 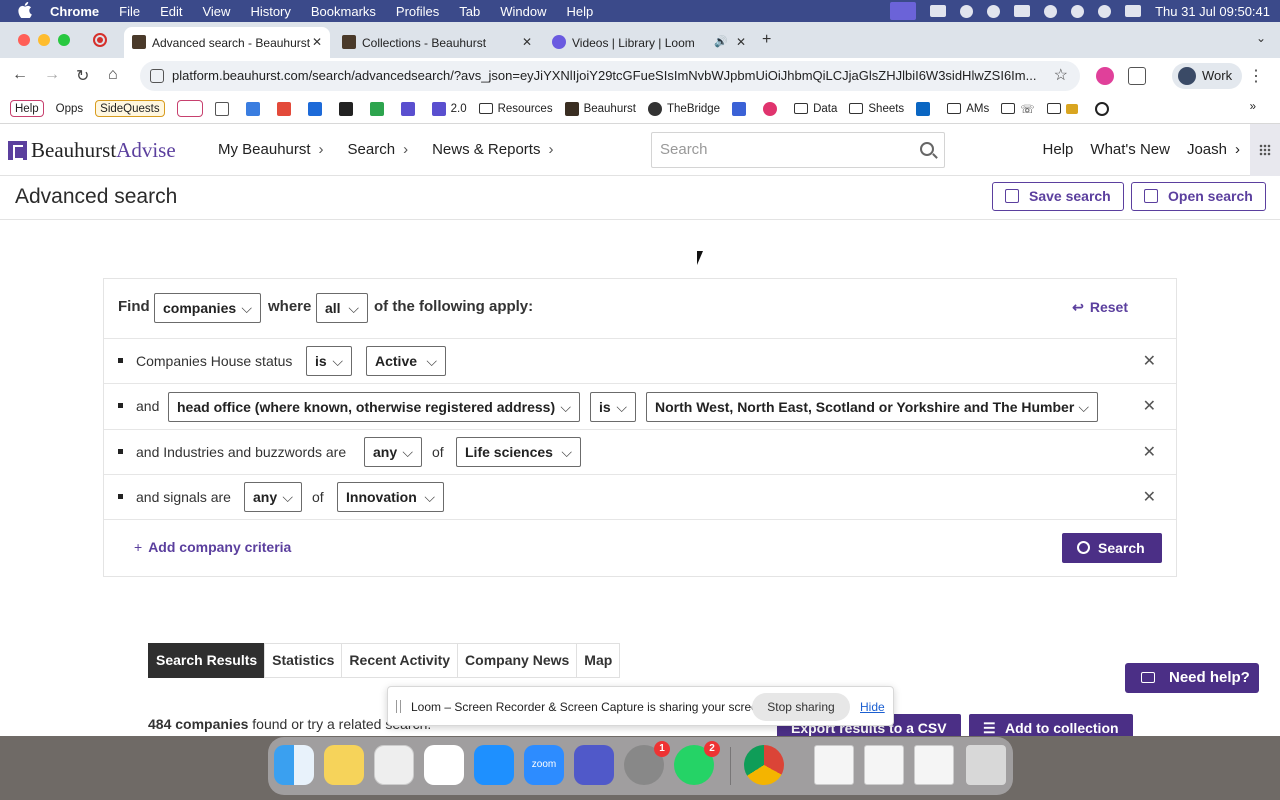 What do you see at coordinates (494, 765) in the screenshot?
I see `app-store-icon` at bounding box center [494, 765].